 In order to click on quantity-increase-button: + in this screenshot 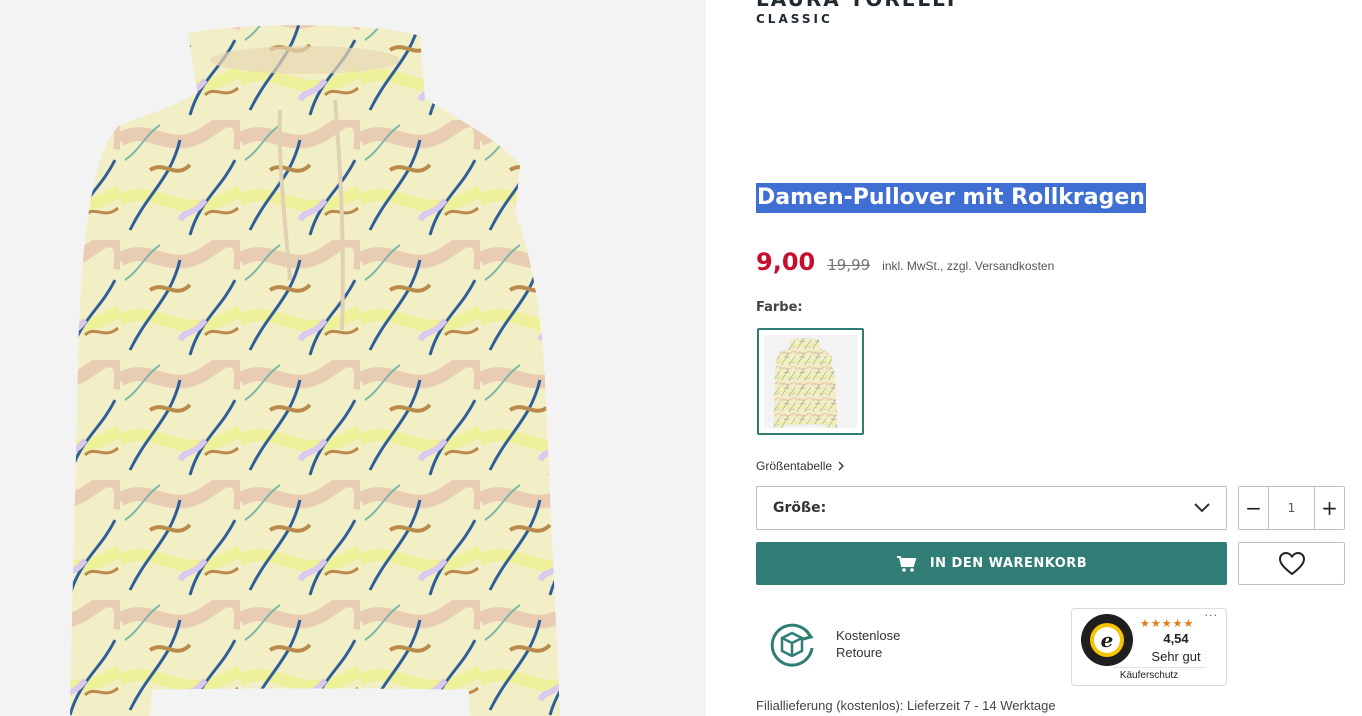, I will do `click(1329, 508)`.